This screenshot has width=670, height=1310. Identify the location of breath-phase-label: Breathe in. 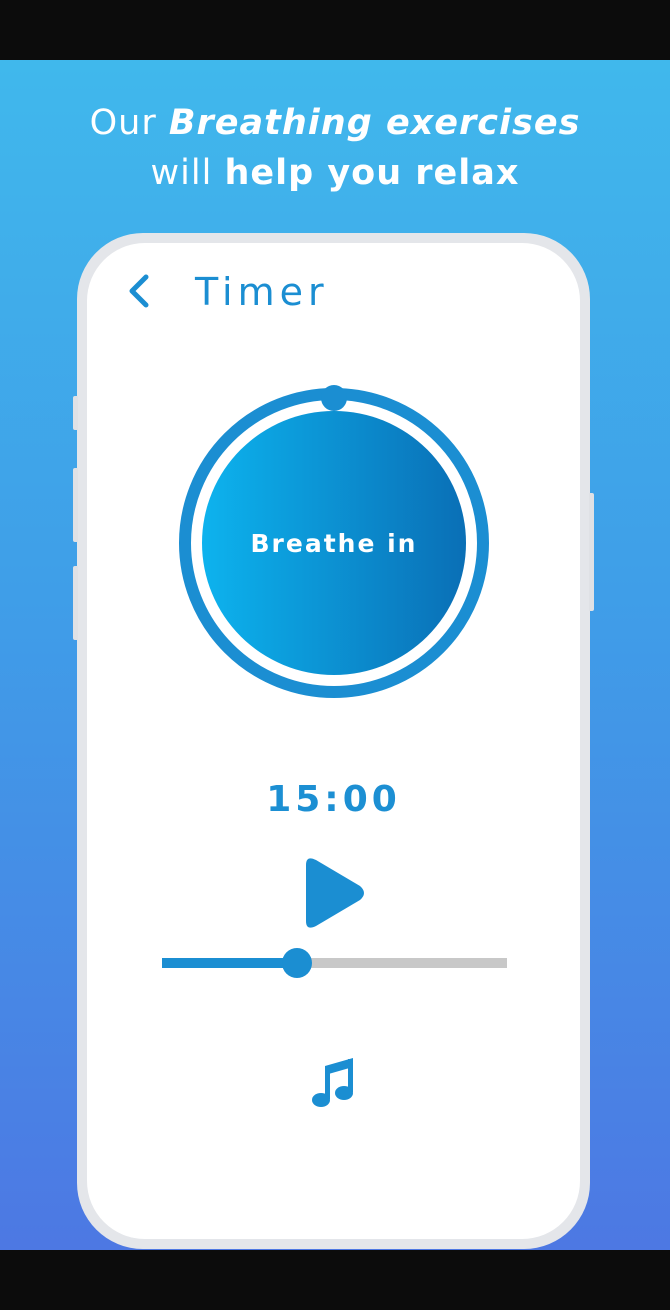
(334, 543).